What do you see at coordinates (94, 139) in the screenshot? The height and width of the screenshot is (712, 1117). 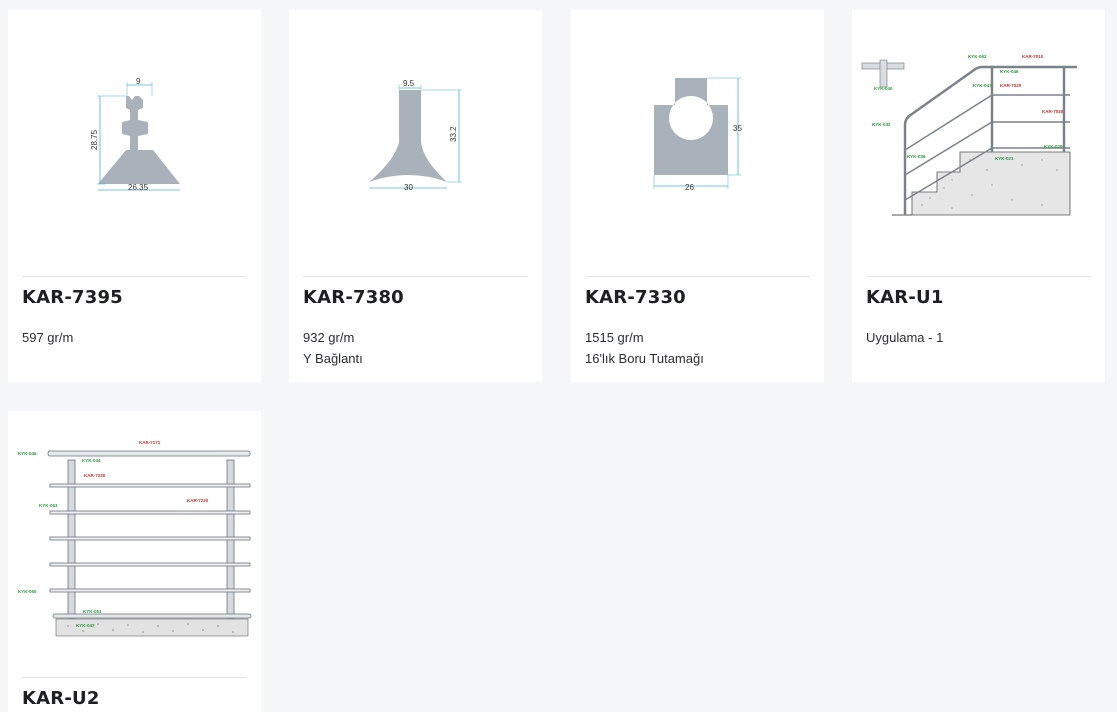 I see `dim-height: 28.75` at bounding box center [94, 139].